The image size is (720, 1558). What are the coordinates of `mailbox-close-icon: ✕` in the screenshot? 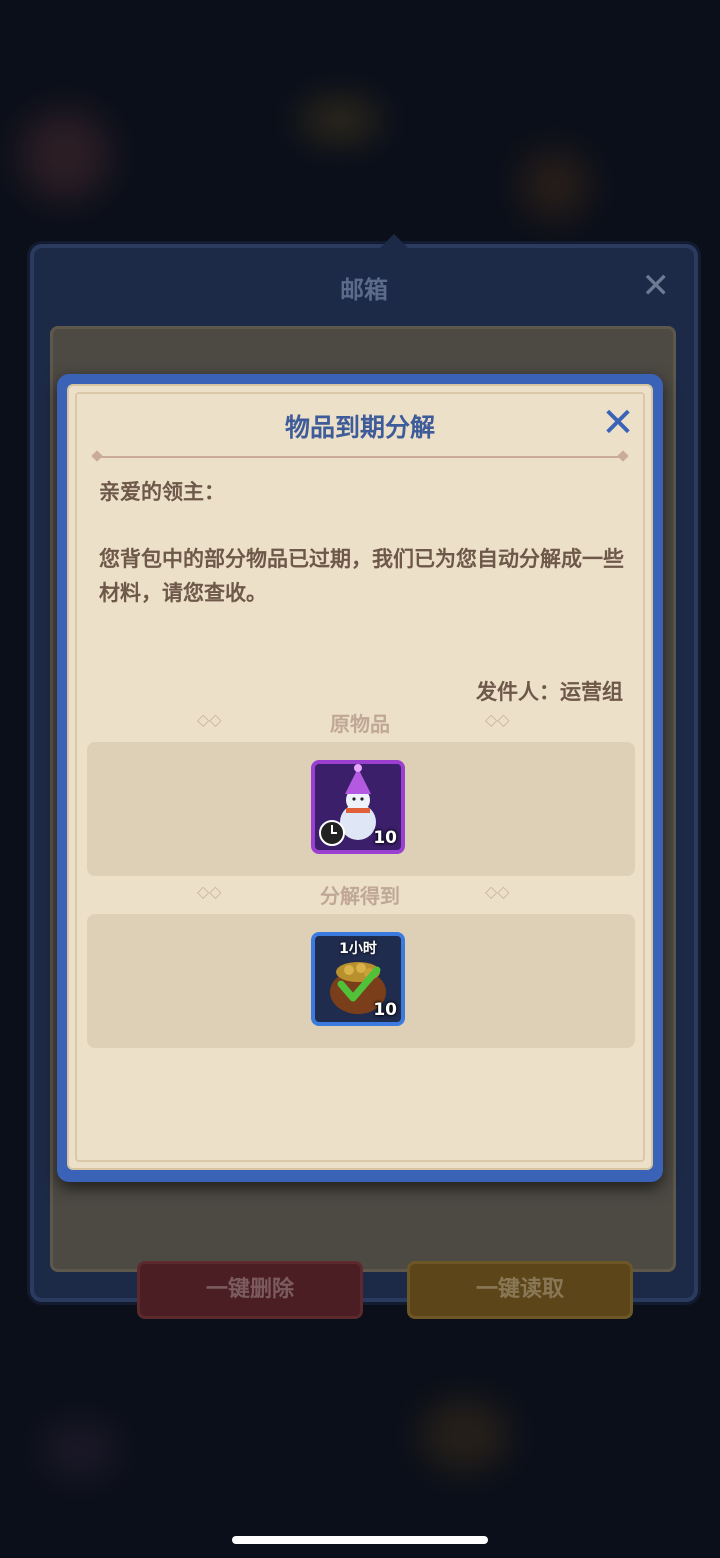 It's located at (656, 286).